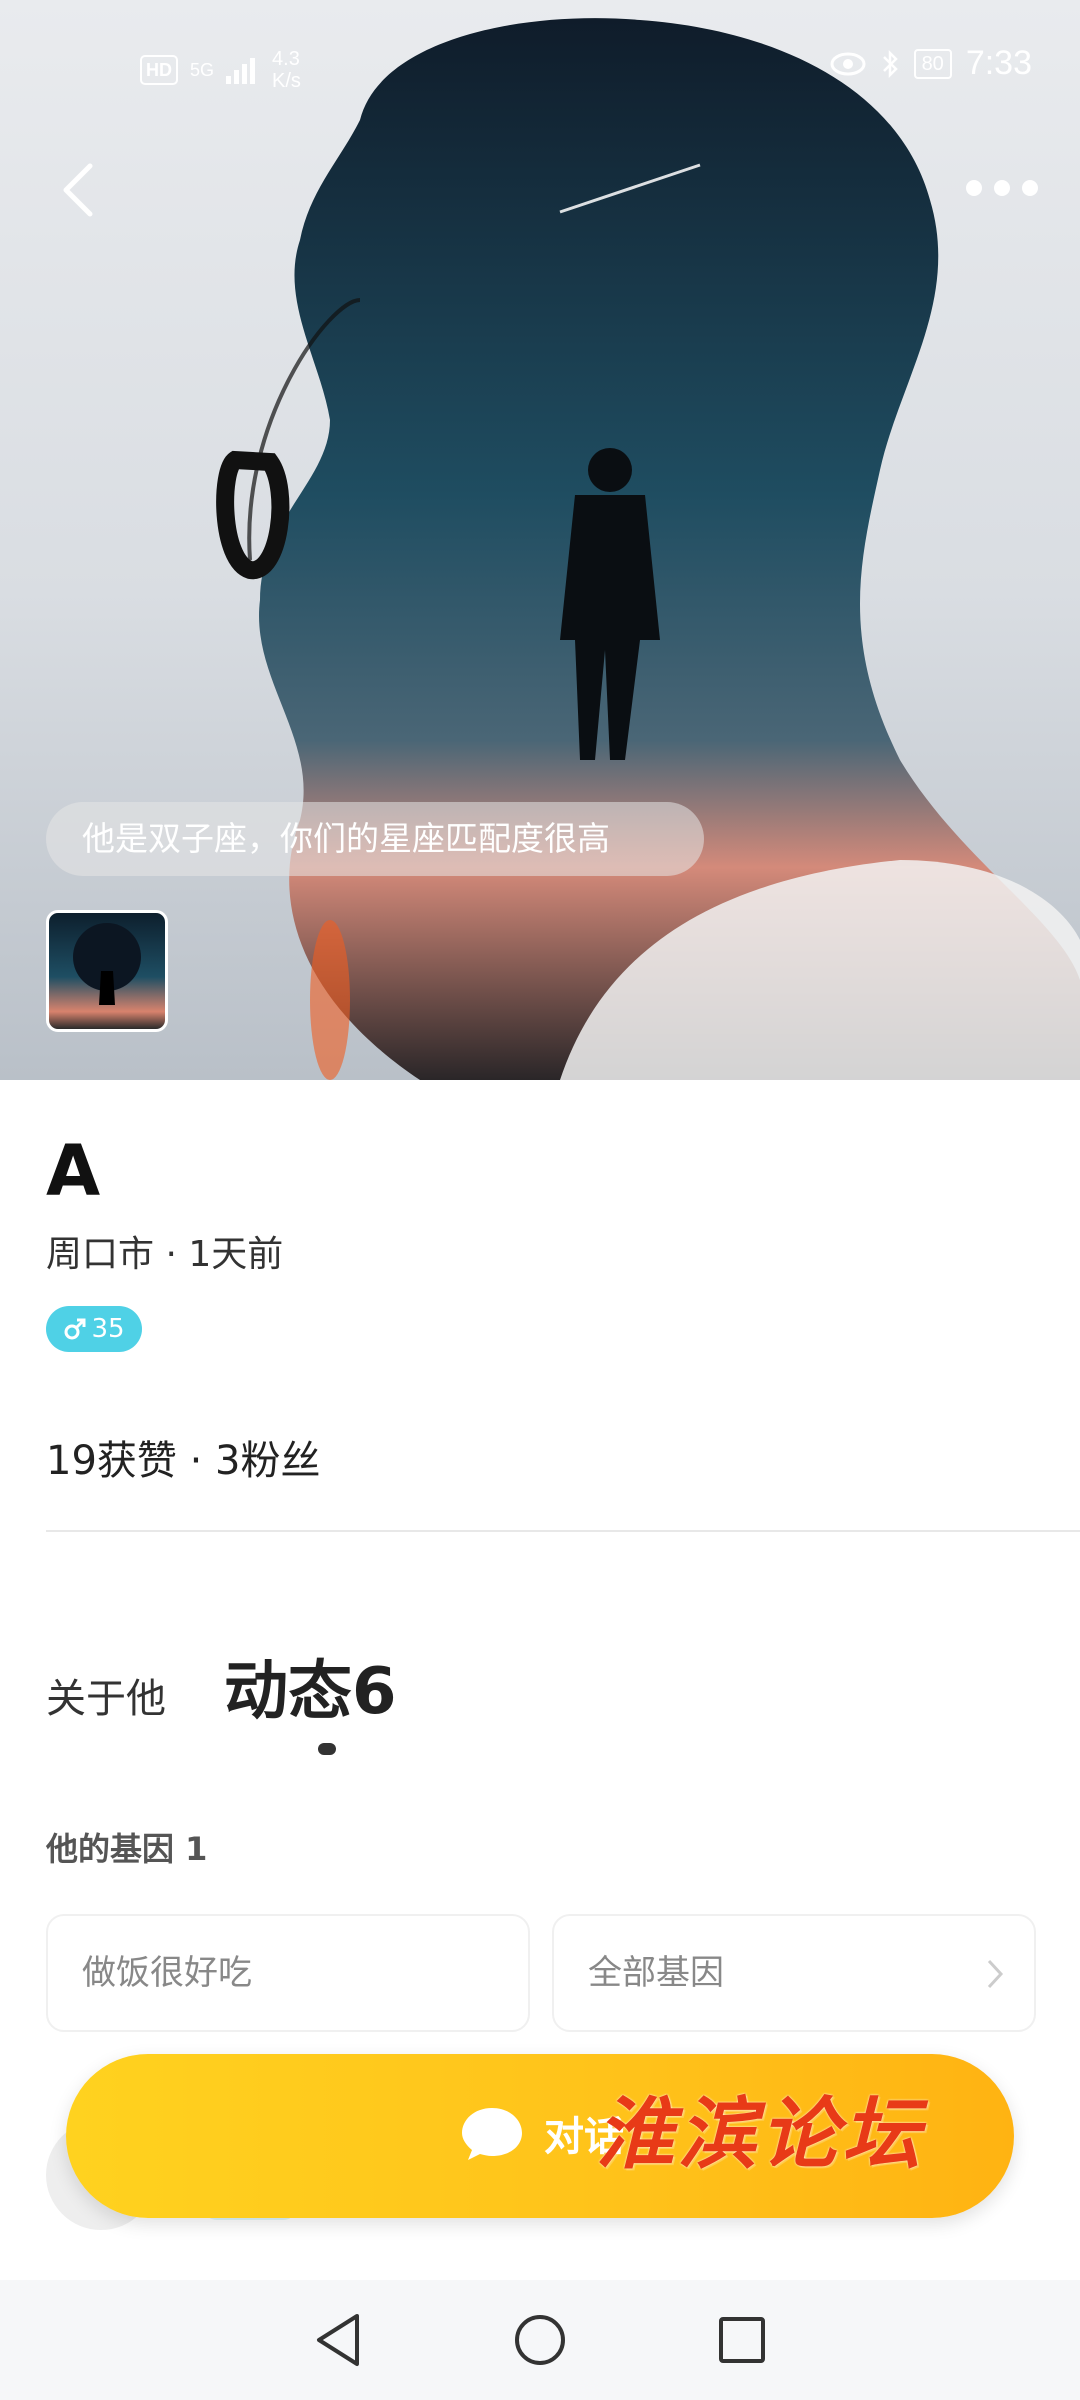 The width and height of the screenshot is (1080, 2400). Describe the element at coordinates (995, 1974) in the screenshot. I see `chevron-right-icon` at that location.